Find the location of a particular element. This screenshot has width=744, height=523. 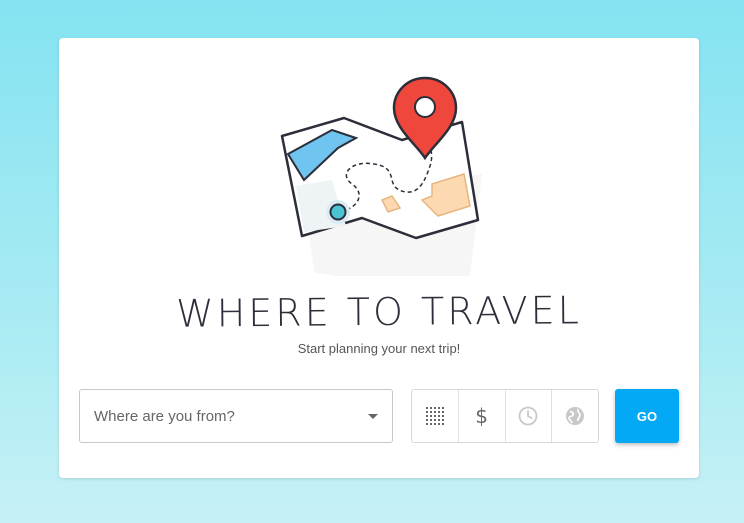

filter-toolbar: $ is located at coordinates (505, 416).